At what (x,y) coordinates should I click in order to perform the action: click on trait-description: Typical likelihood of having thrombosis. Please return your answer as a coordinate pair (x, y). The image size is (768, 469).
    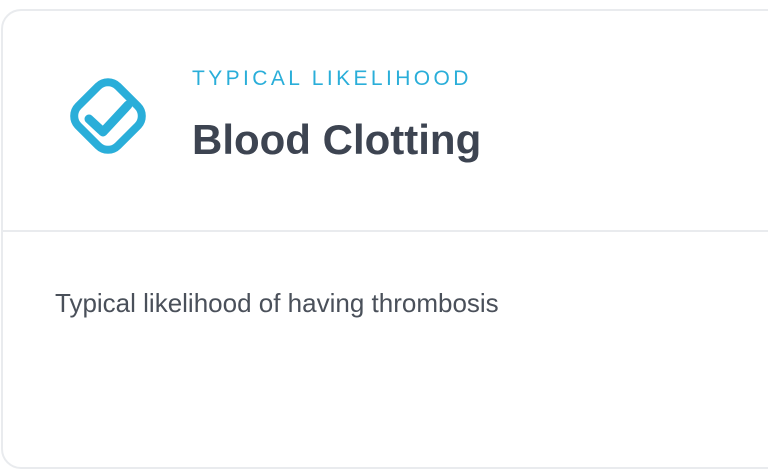
    Looking at the image, I should click on (277, 303).